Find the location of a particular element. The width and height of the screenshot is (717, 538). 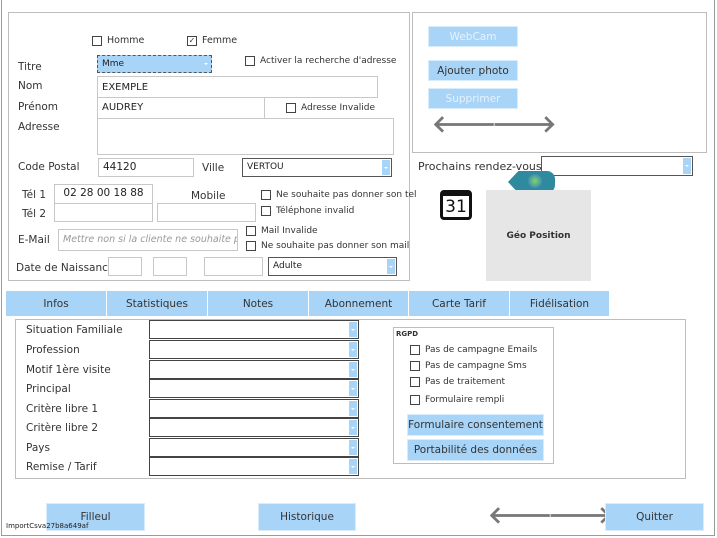

add-photo-button: Ajouter photo is located at coordinates (473, 70).